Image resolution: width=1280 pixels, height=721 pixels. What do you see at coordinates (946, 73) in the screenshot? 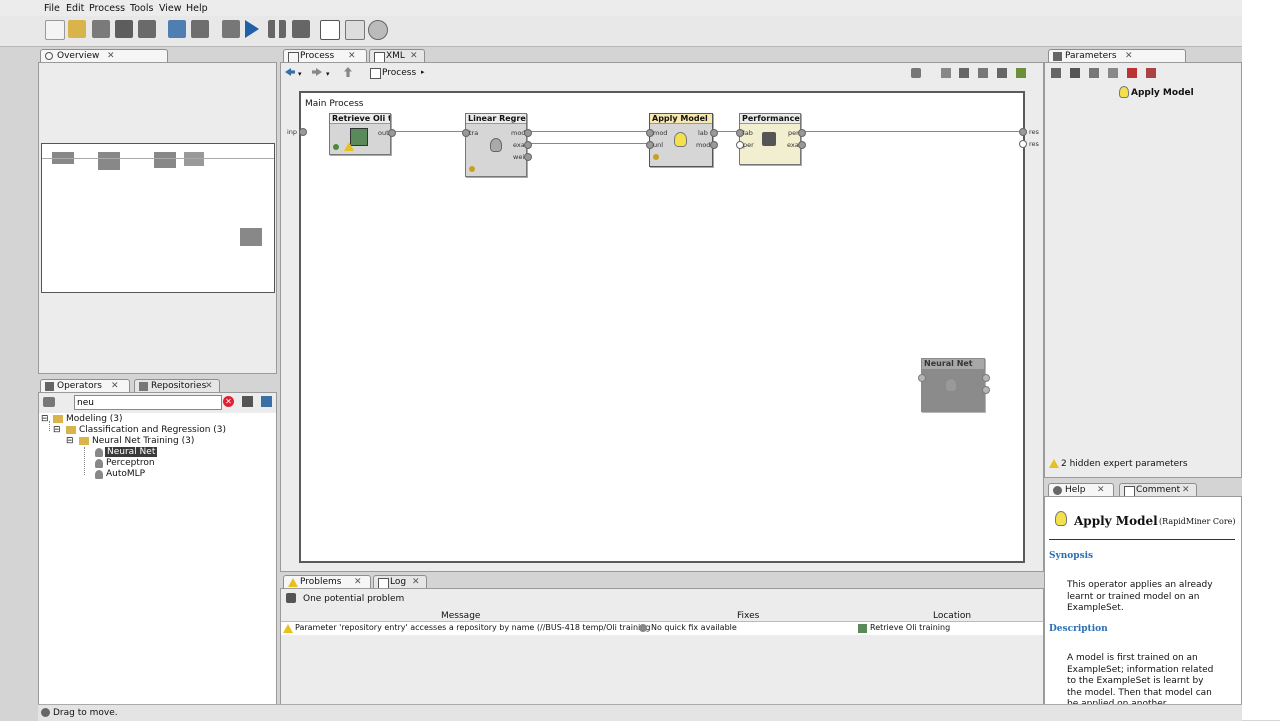
I see `arrange-icon` at bounding box center [946, 73].